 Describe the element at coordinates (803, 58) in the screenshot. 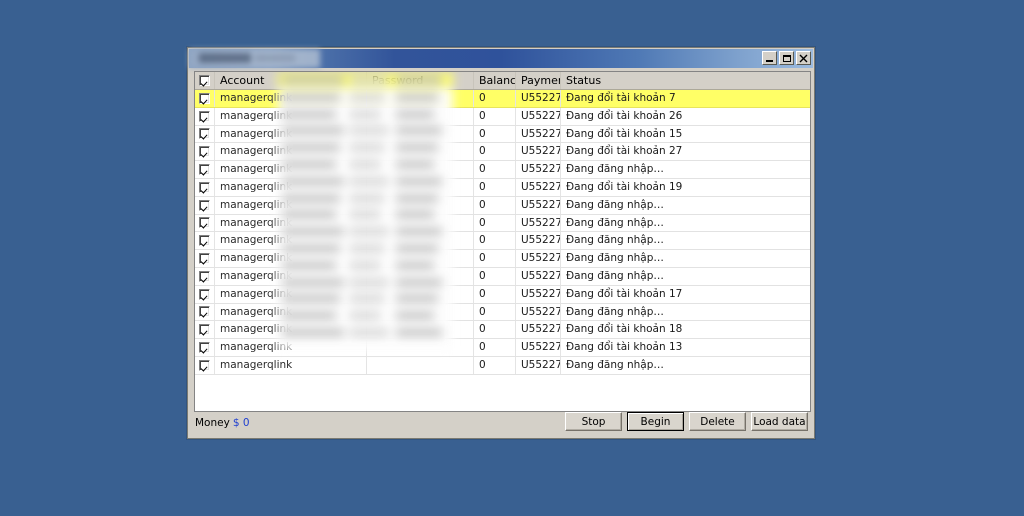

I see `close-button` at that location.